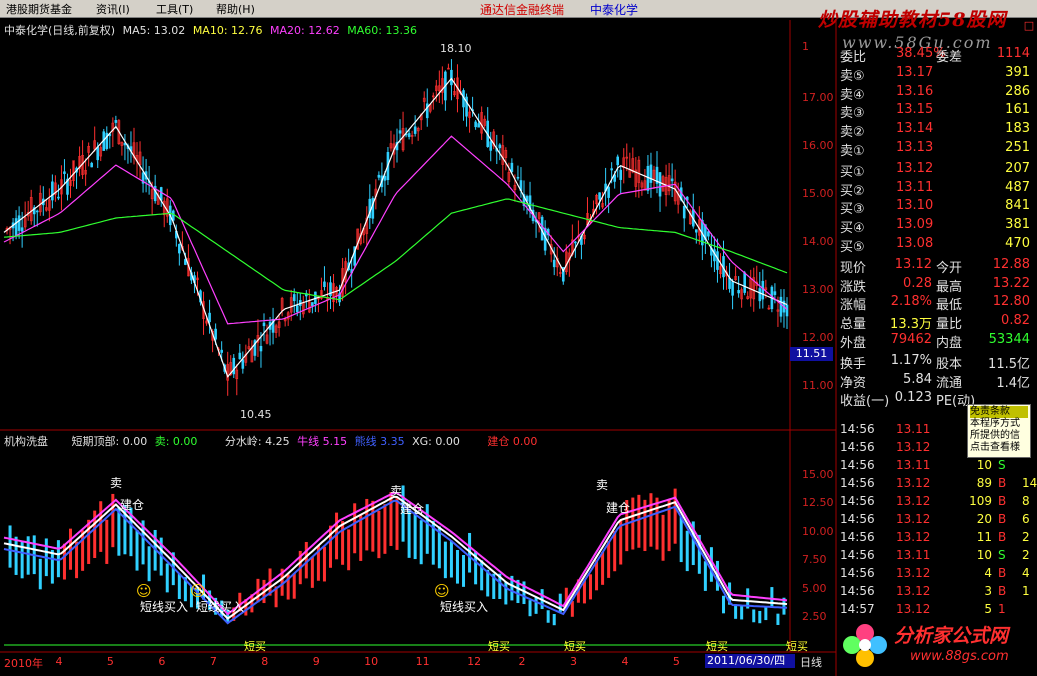 The image size is (1037, 676). What do you see at coordinates (805, 46) in the screenshot?
I see `price-axis-top: 1` at bounding box center [805, 46].